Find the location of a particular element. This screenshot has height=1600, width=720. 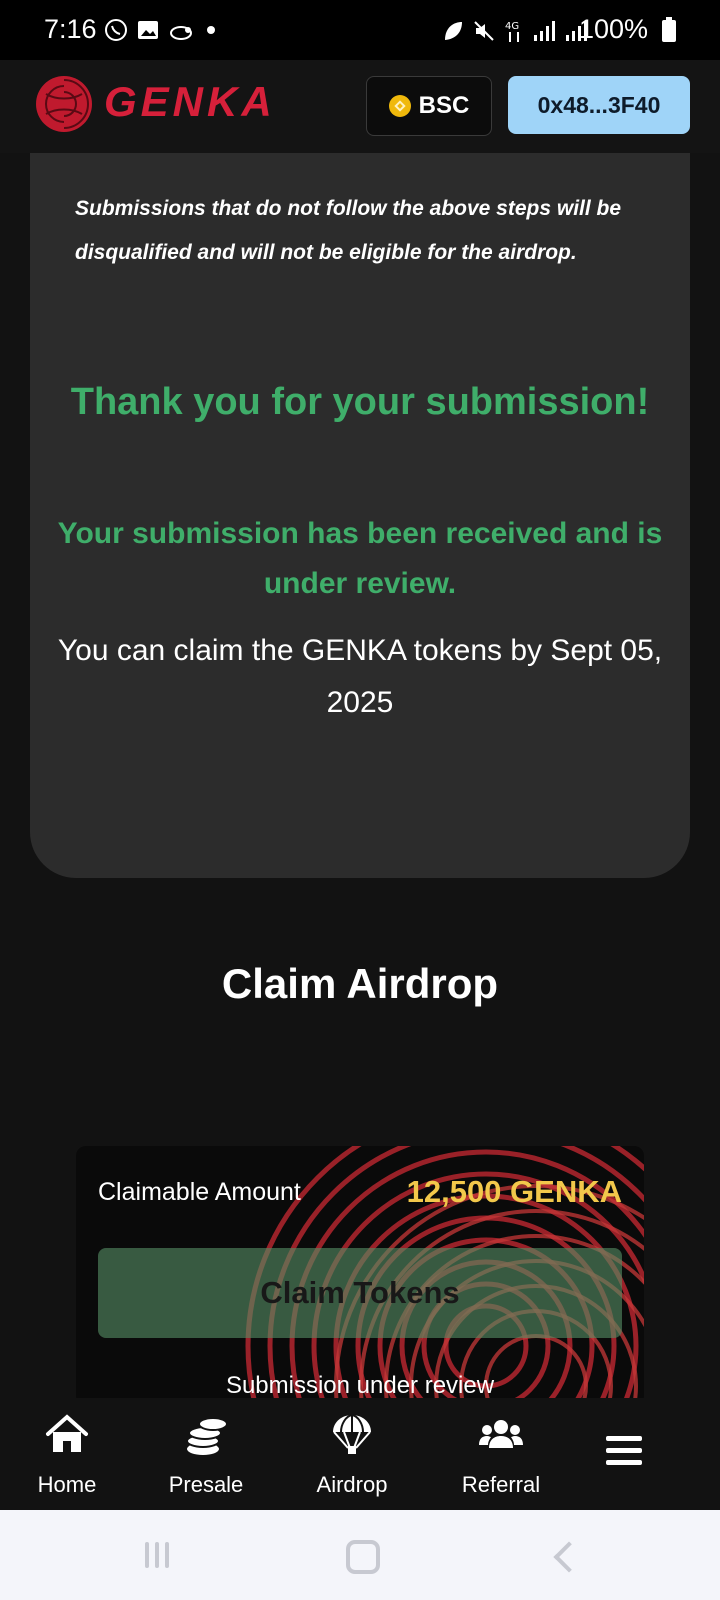

thank-you-heading: Thank you for your submission! is located at coordinates (360, 402).